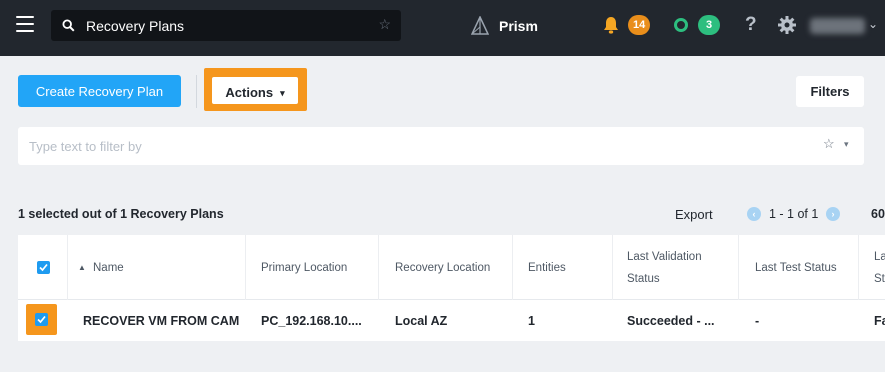 Image resolution: width=885 pixels, height=372 pixels. What do you see at coordinates (196, 91) in the screenshot?
I see `toolbar-divider` at bounding box center [196, 91].